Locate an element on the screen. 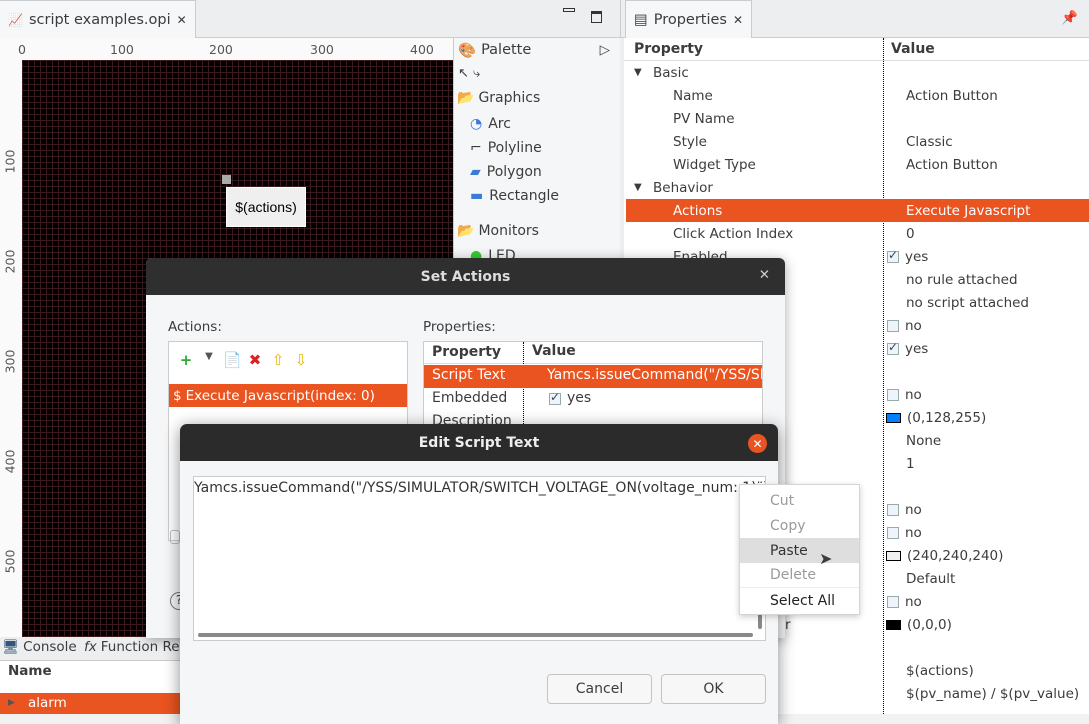 This screenshot has width=1089, height=724. row-embedded: Embedded yes is located at coordinates (593, 399).